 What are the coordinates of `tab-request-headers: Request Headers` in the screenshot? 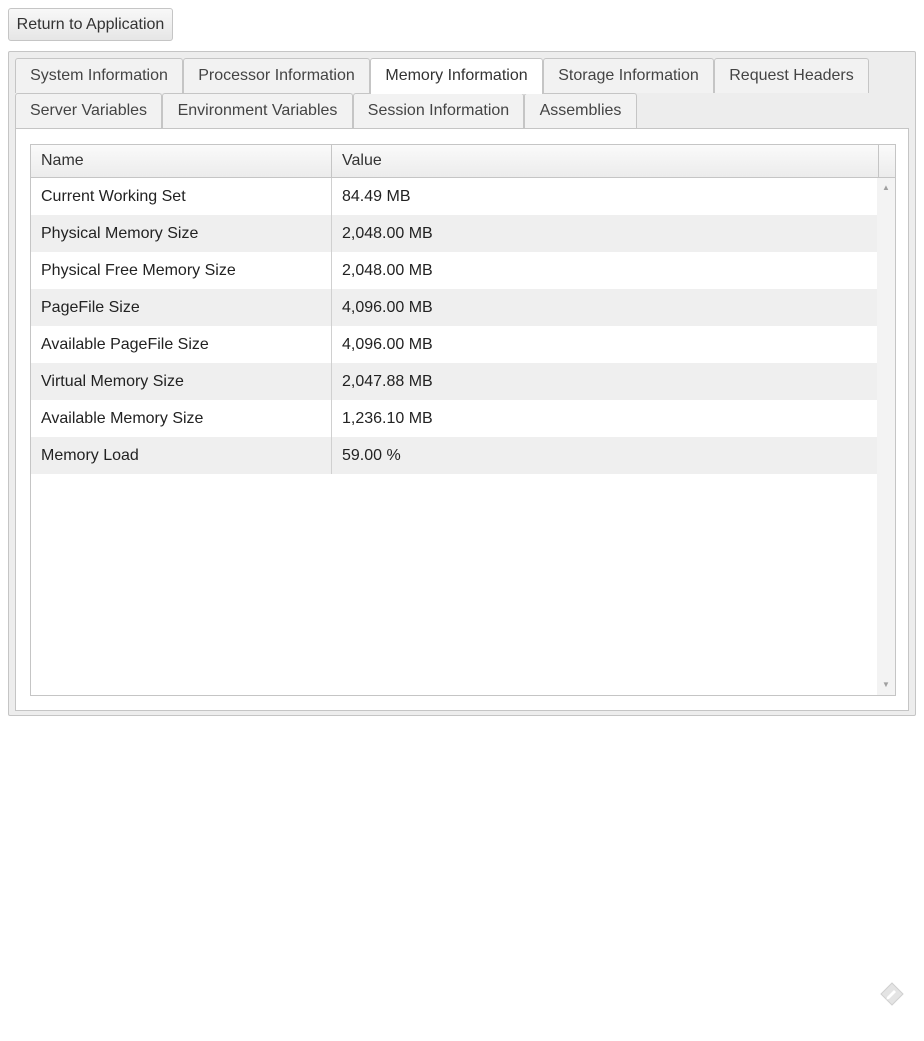 It's located at (791, 75).